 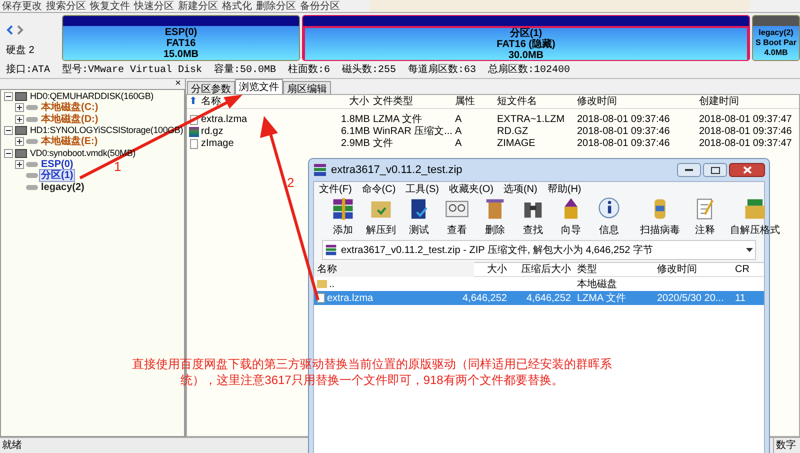 I want to click on column-header: 压缩后大小, so click(x=542, y=269).